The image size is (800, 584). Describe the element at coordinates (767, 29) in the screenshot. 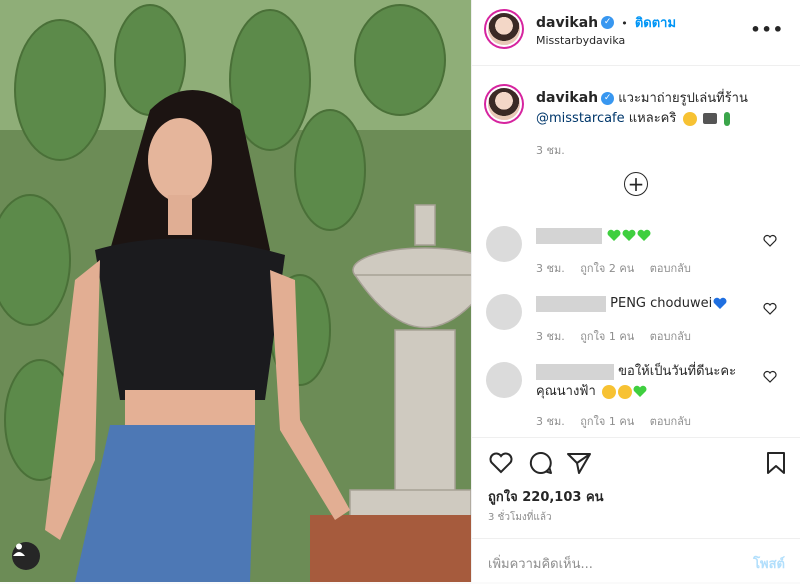

I see `more-options-icon: •••` at that location.